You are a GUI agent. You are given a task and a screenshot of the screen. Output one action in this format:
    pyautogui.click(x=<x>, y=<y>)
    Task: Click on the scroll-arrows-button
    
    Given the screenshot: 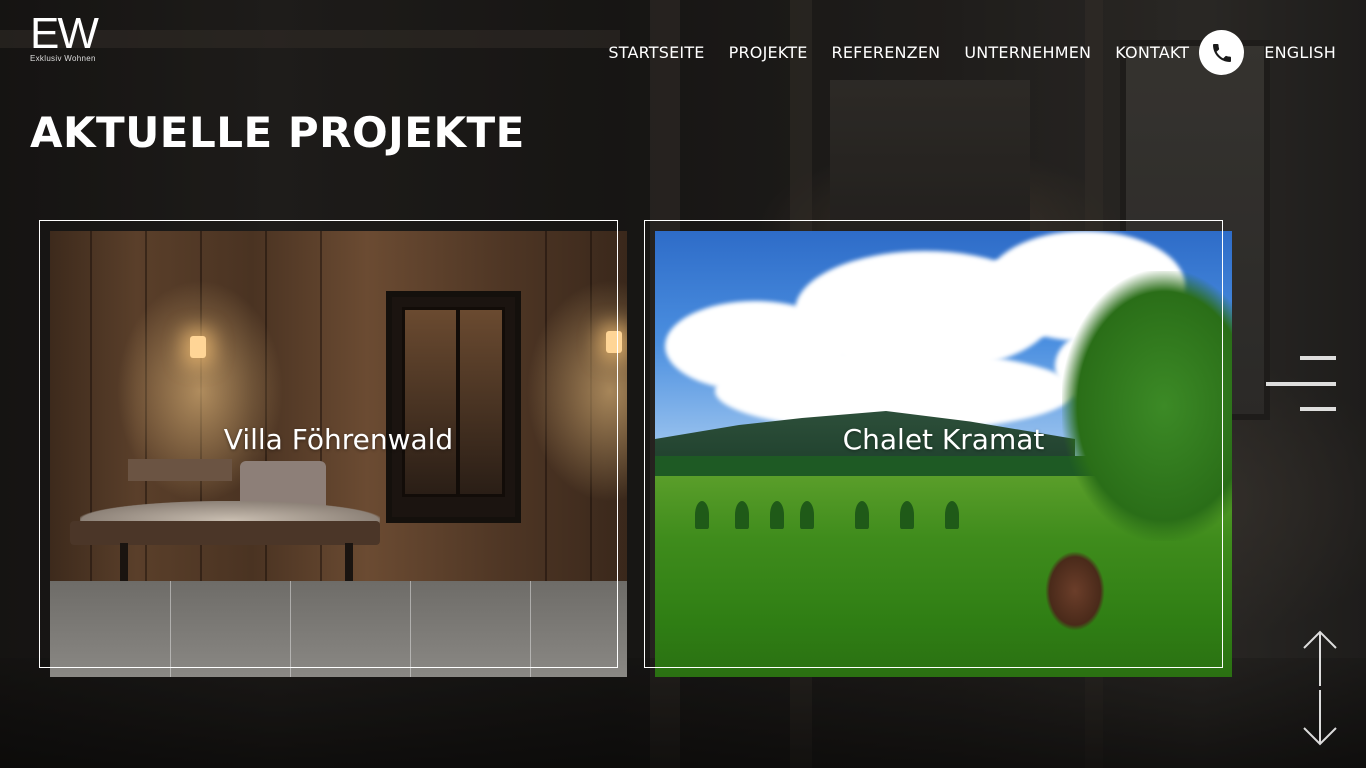 What is the action you would take?
    pyautogui.click(x=1320, y=689)
    